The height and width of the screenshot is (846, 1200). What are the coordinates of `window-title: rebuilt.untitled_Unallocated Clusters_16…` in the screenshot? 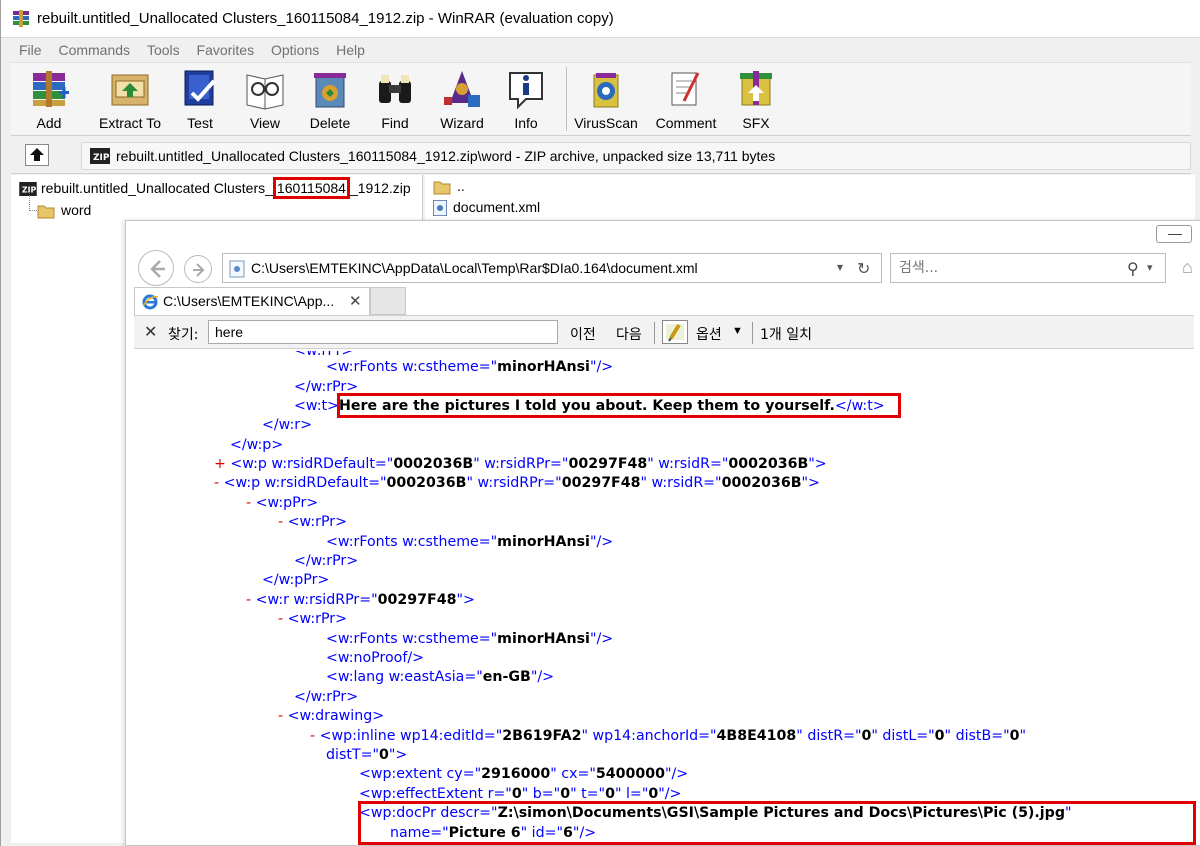 It's located at (325, 18).